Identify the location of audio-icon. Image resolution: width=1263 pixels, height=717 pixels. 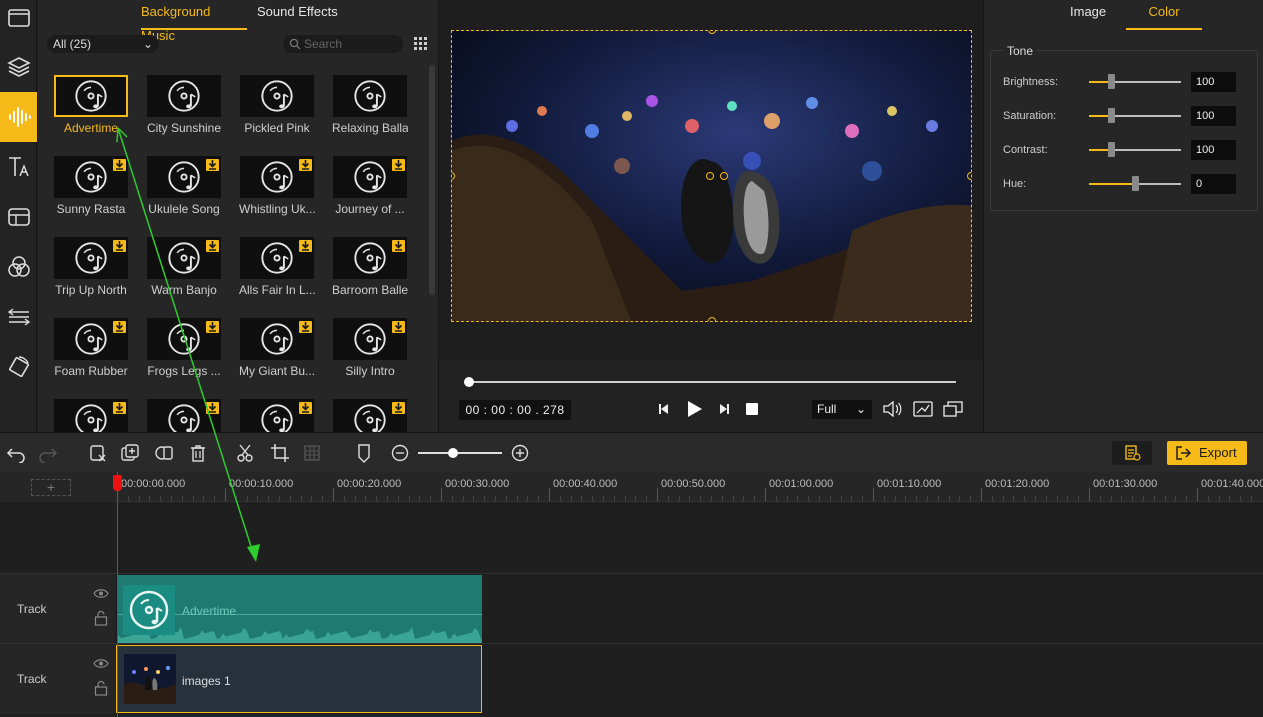
(18, 117).